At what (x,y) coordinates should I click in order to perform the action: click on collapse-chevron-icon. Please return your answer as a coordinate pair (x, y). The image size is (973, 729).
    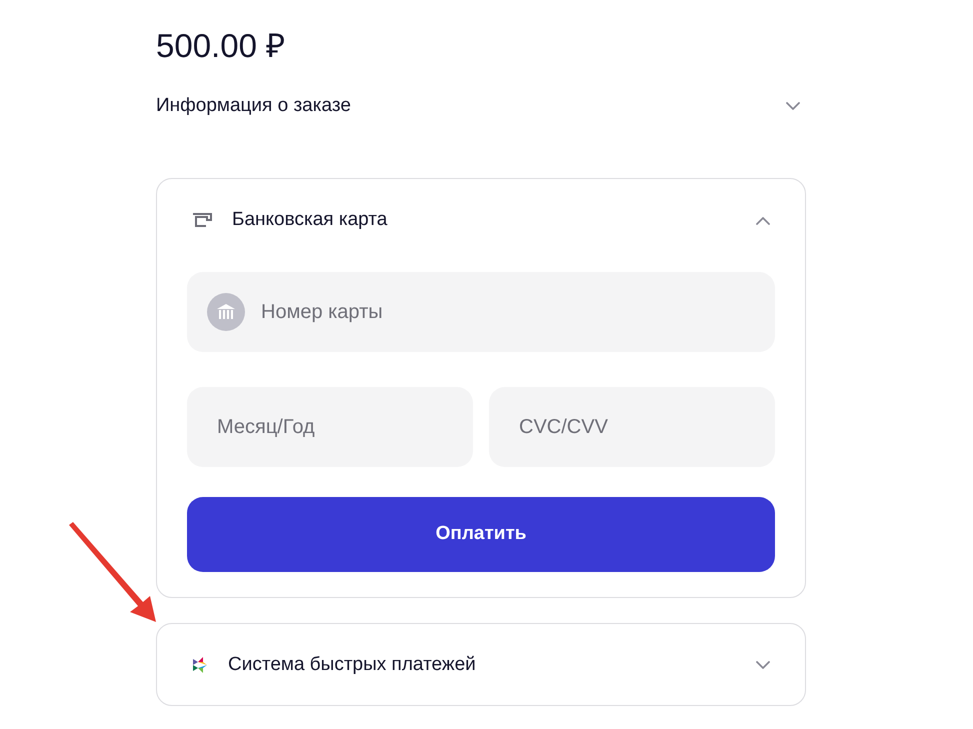
    Looking at the image, I should click on (763, 220).